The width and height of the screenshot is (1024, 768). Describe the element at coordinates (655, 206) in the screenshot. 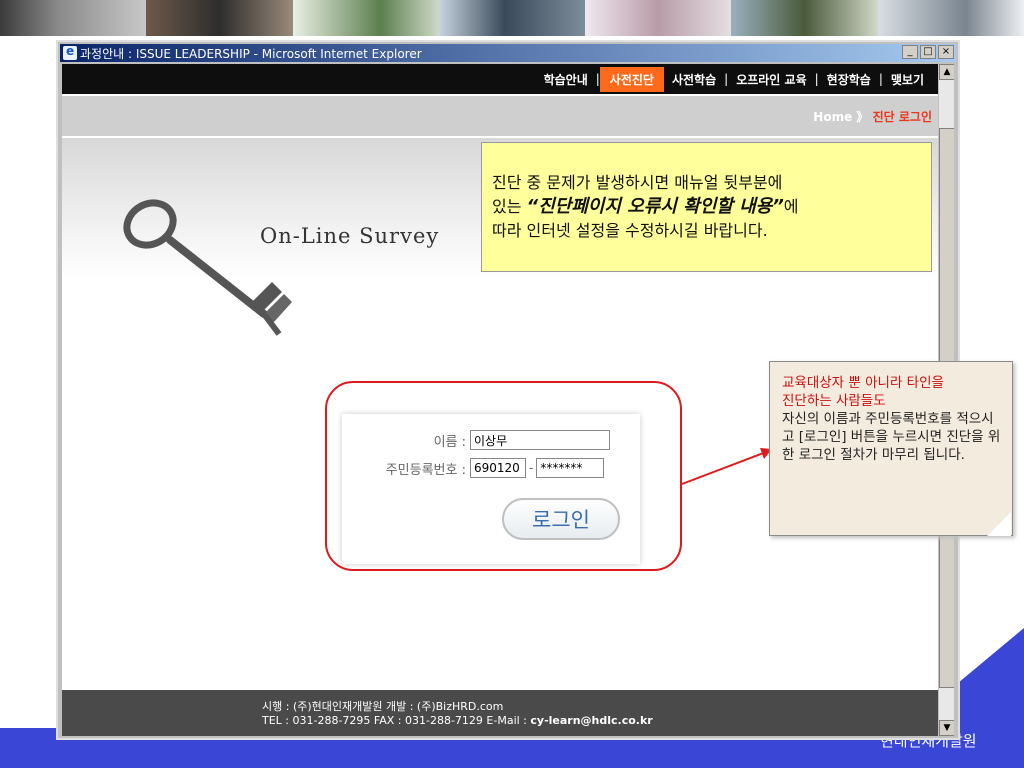

I see `callout-emphasis: “진단페이지 오류시 확인할 내용”` at that location.